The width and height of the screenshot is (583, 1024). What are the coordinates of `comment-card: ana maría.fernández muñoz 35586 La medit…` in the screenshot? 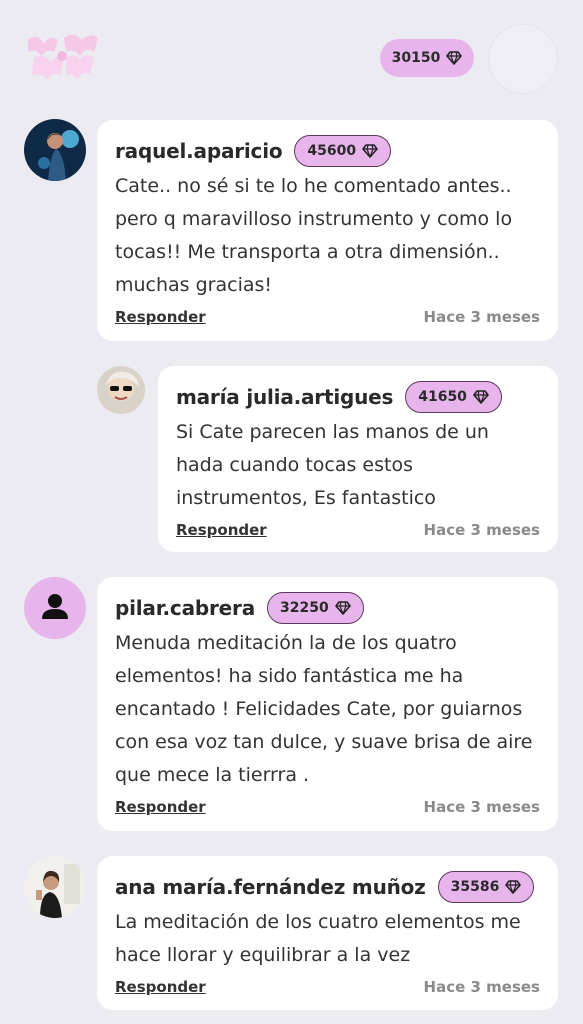 It's located at (327, 933).